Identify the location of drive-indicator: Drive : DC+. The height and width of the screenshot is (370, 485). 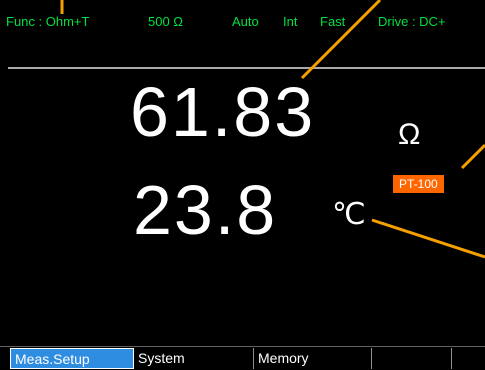
(412, 21).